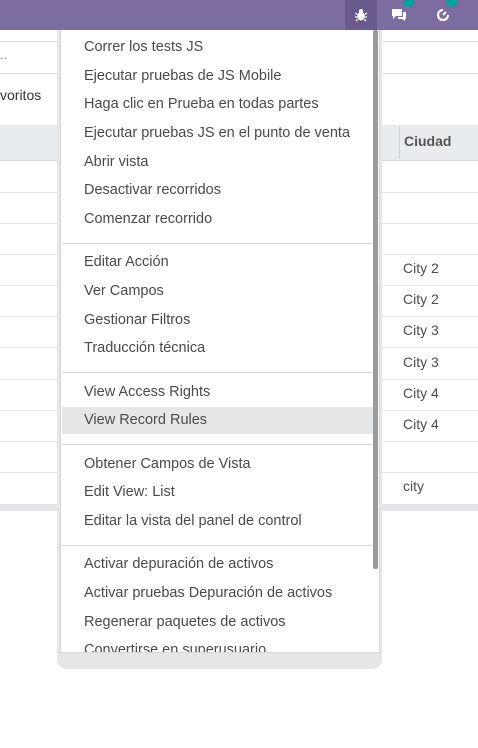  Describe the element at coordinates (220, 47) in the screenshot. I see `menu-item-run-js-tests: Correr los tests JS` at that location.